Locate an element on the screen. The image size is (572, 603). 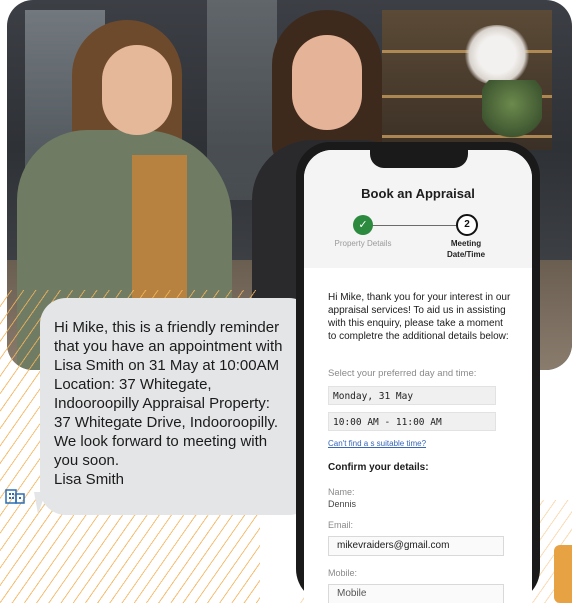
sms-signature: Lisa Smith is located at coordinates (89, 479).